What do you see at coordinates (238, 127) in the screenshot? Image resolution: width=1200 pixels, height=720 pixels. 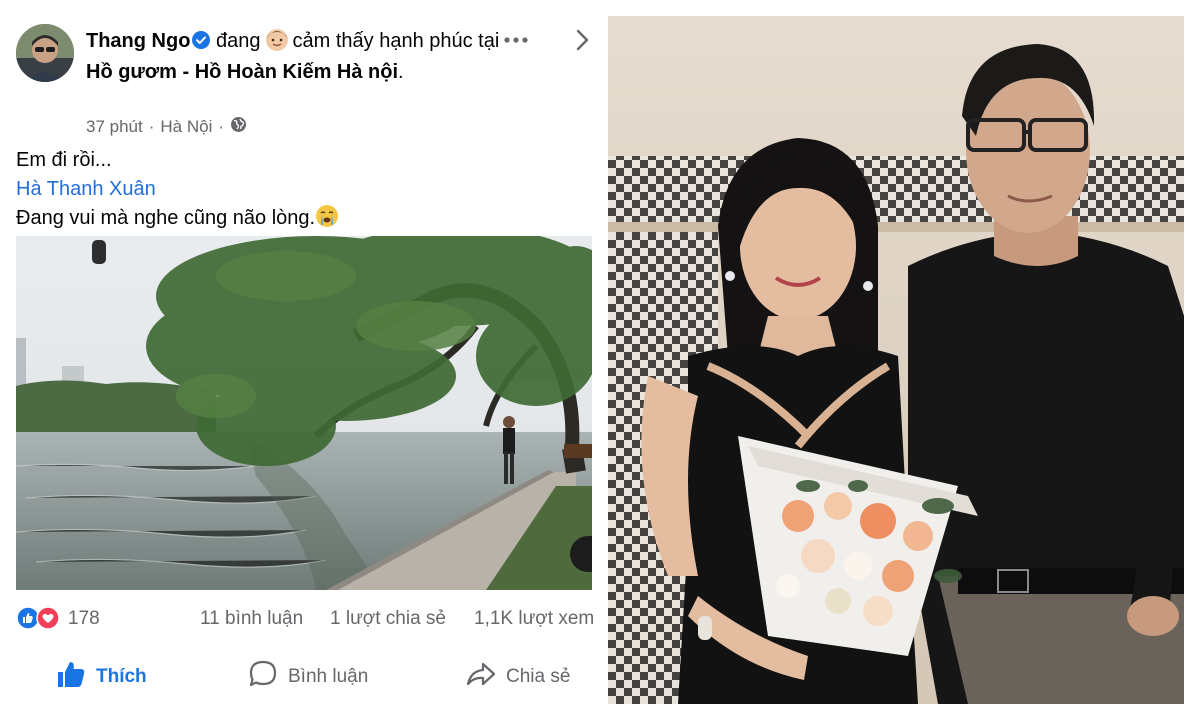 I see `globe-icon` at bounding box center [238, 127].